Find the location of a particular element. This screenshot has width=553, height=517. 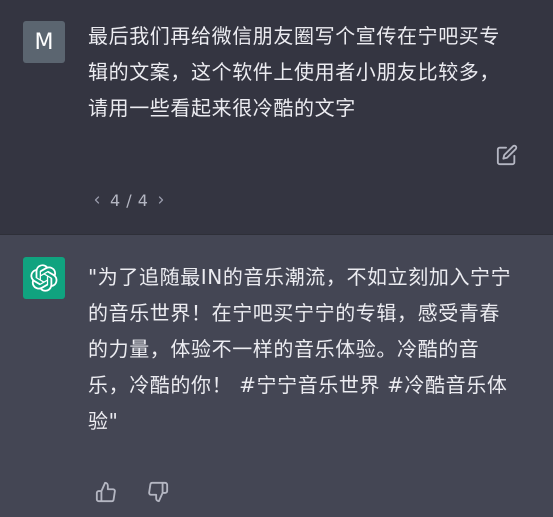

thumbs-up-icon is located at coordinates (105, 492).